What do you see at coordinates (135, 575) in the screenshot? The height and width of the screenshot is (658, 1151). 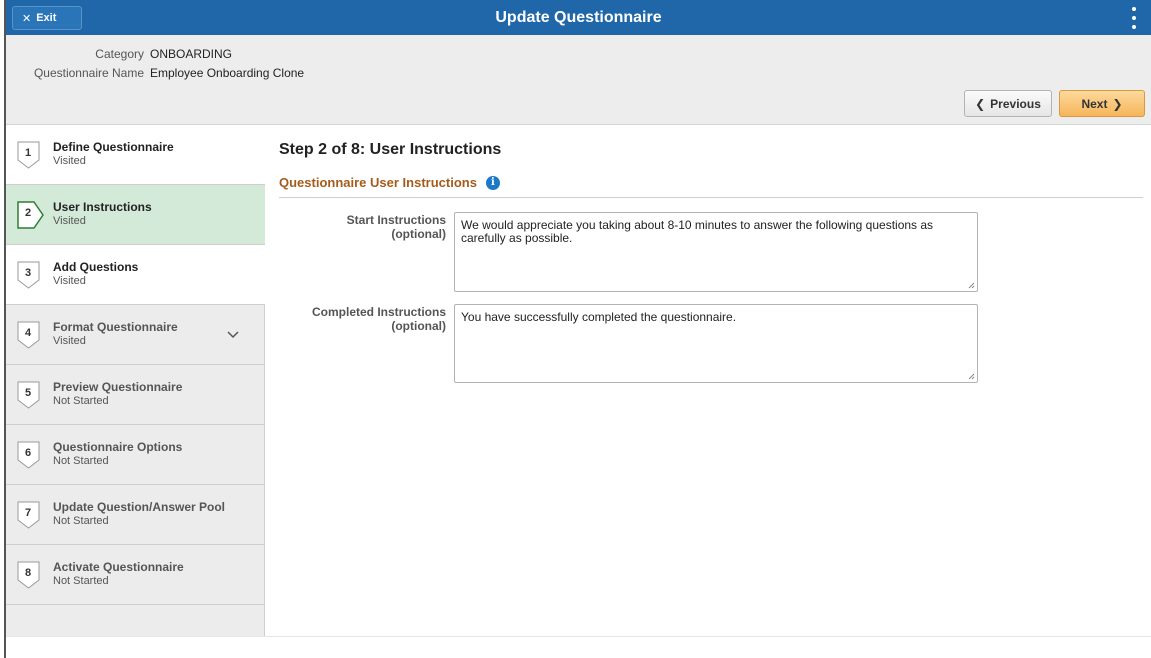 I see `step-item-activate-questionnaire: 8 Activate Questionnaire Not Started` at bounding box center [135, 575].